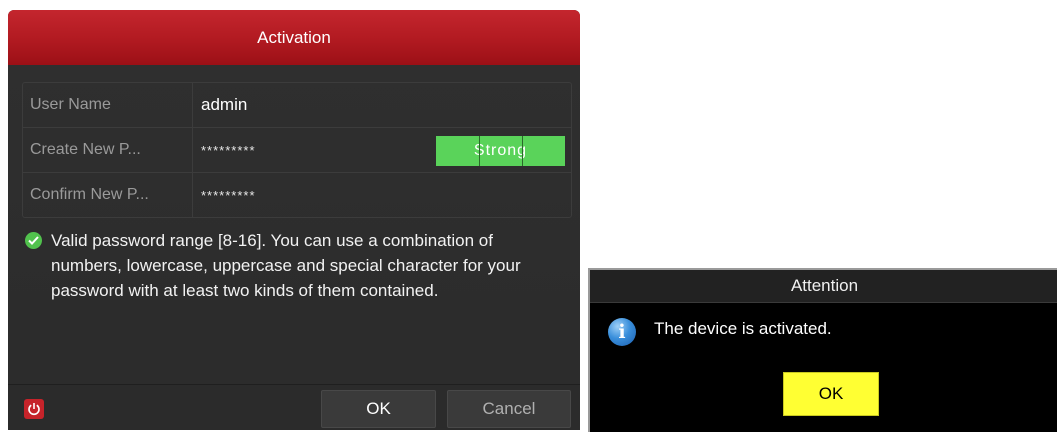  I want to click on activation-title-bar: Activation, so click(294, 37).